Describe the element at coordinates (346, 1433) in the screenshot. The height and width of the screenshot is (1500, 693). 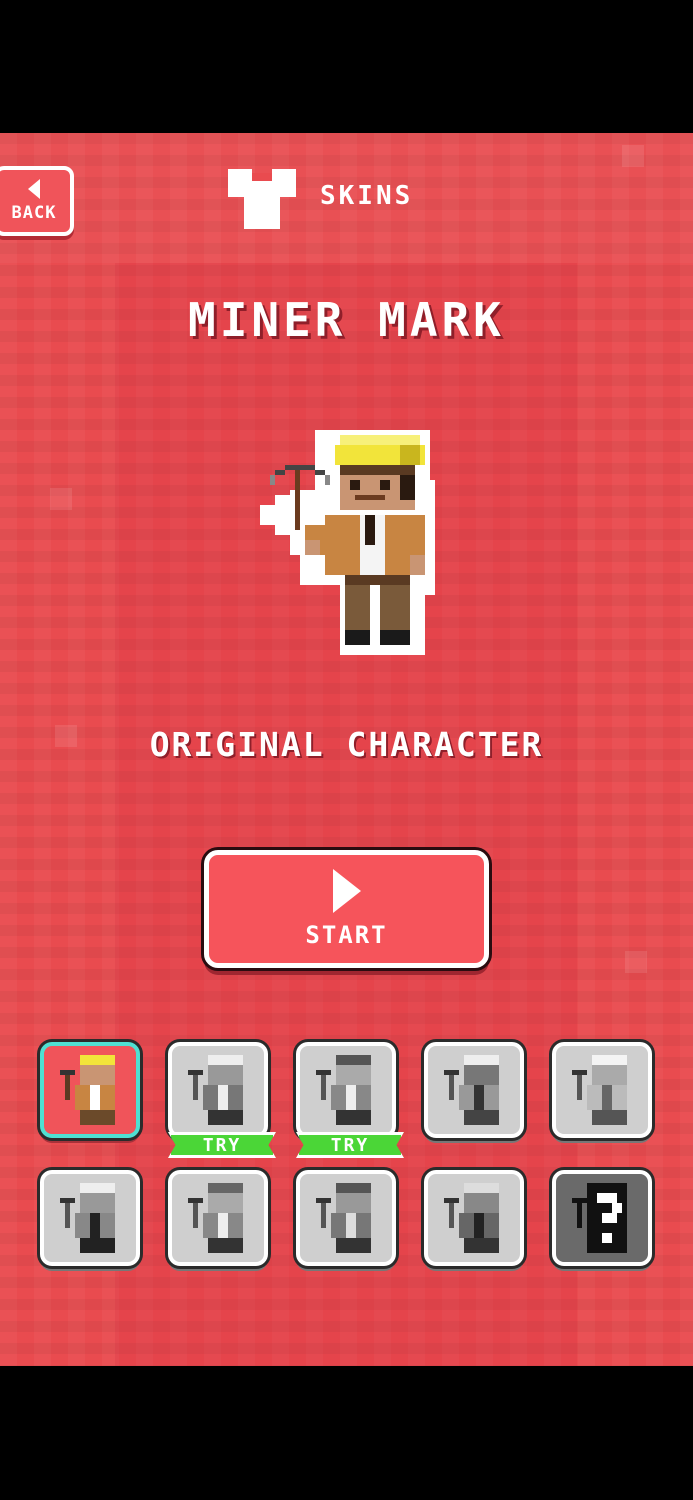
I see `navigation-bar-area` at that location.